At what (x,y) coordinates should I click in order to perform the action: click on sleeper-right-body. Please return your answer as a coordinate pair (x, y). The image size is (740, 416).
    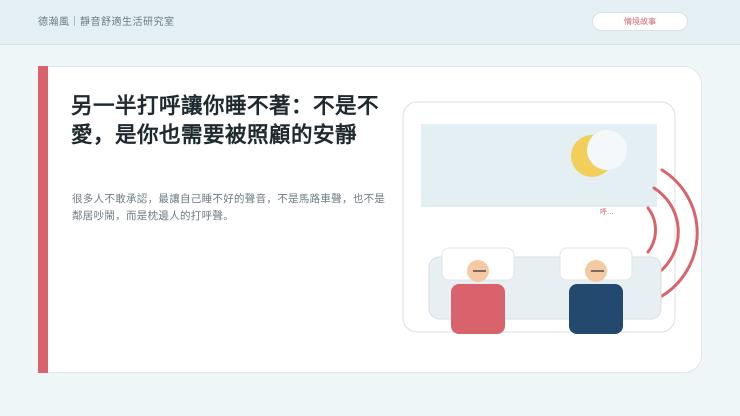
    Looking at the image, I should click on (596, 309).